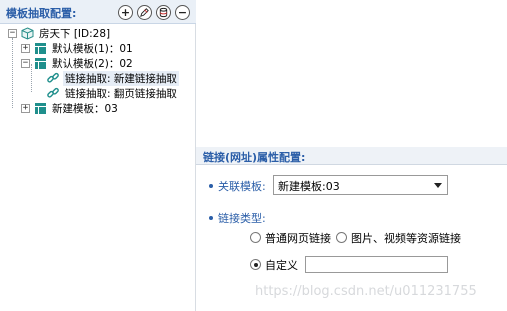  Describe the element at coordinates (98, 12) in the screenshot. I see `tree-panel-header: 模板抽取配置: + −` at that location.